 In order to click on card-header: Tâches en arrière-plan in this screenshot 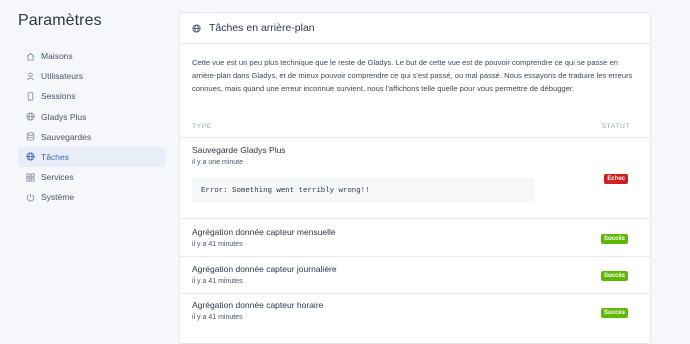, I will do `click(415, 28)`.